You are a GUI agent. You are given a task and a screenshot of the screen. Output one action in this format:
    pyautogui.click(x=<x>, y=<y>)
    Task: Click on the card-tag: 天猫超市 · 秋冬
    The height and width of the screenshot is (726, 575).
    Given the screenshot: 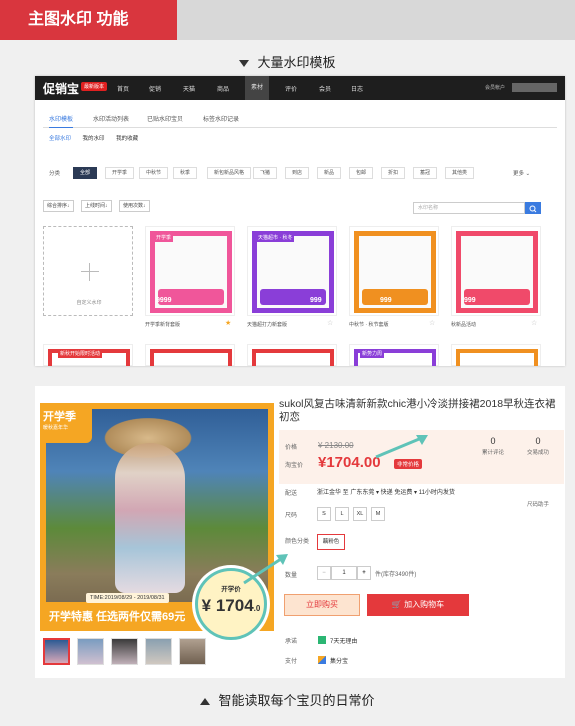 What is the action you would take?
    pyautogui.click(x=275, y=237)
    